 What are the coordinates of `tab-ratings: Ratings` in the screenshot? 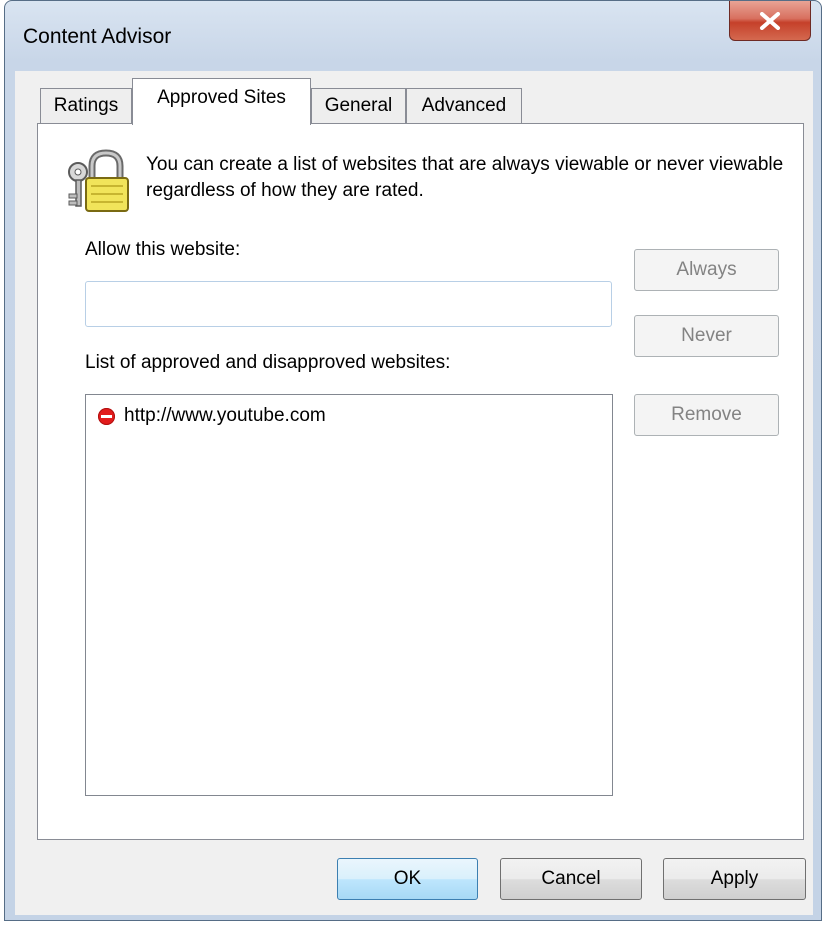 It's located at (86, 106).